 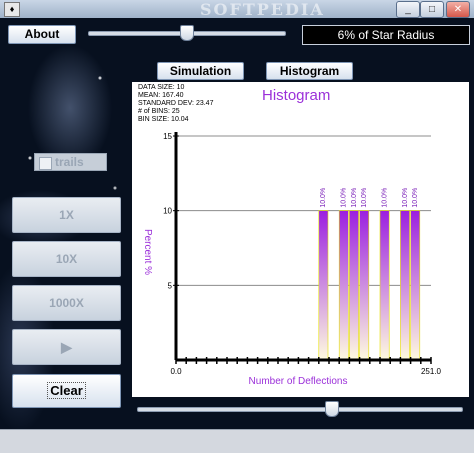 What do you see at coordinates (167, 136) in the screenshot?
I see `y-tick-label: 15` at bounding box center [167, 136].